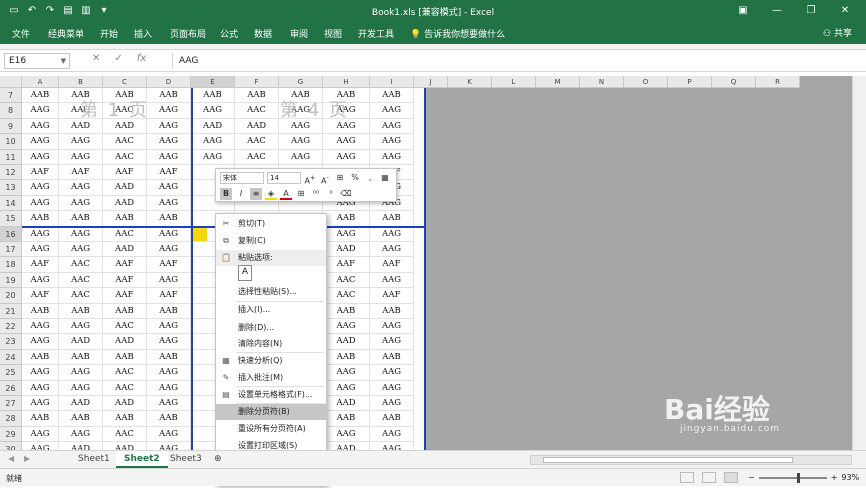  Describe the element at coordinates (370, 178) in the screenshot. I see `comma-button: ,` at that location.